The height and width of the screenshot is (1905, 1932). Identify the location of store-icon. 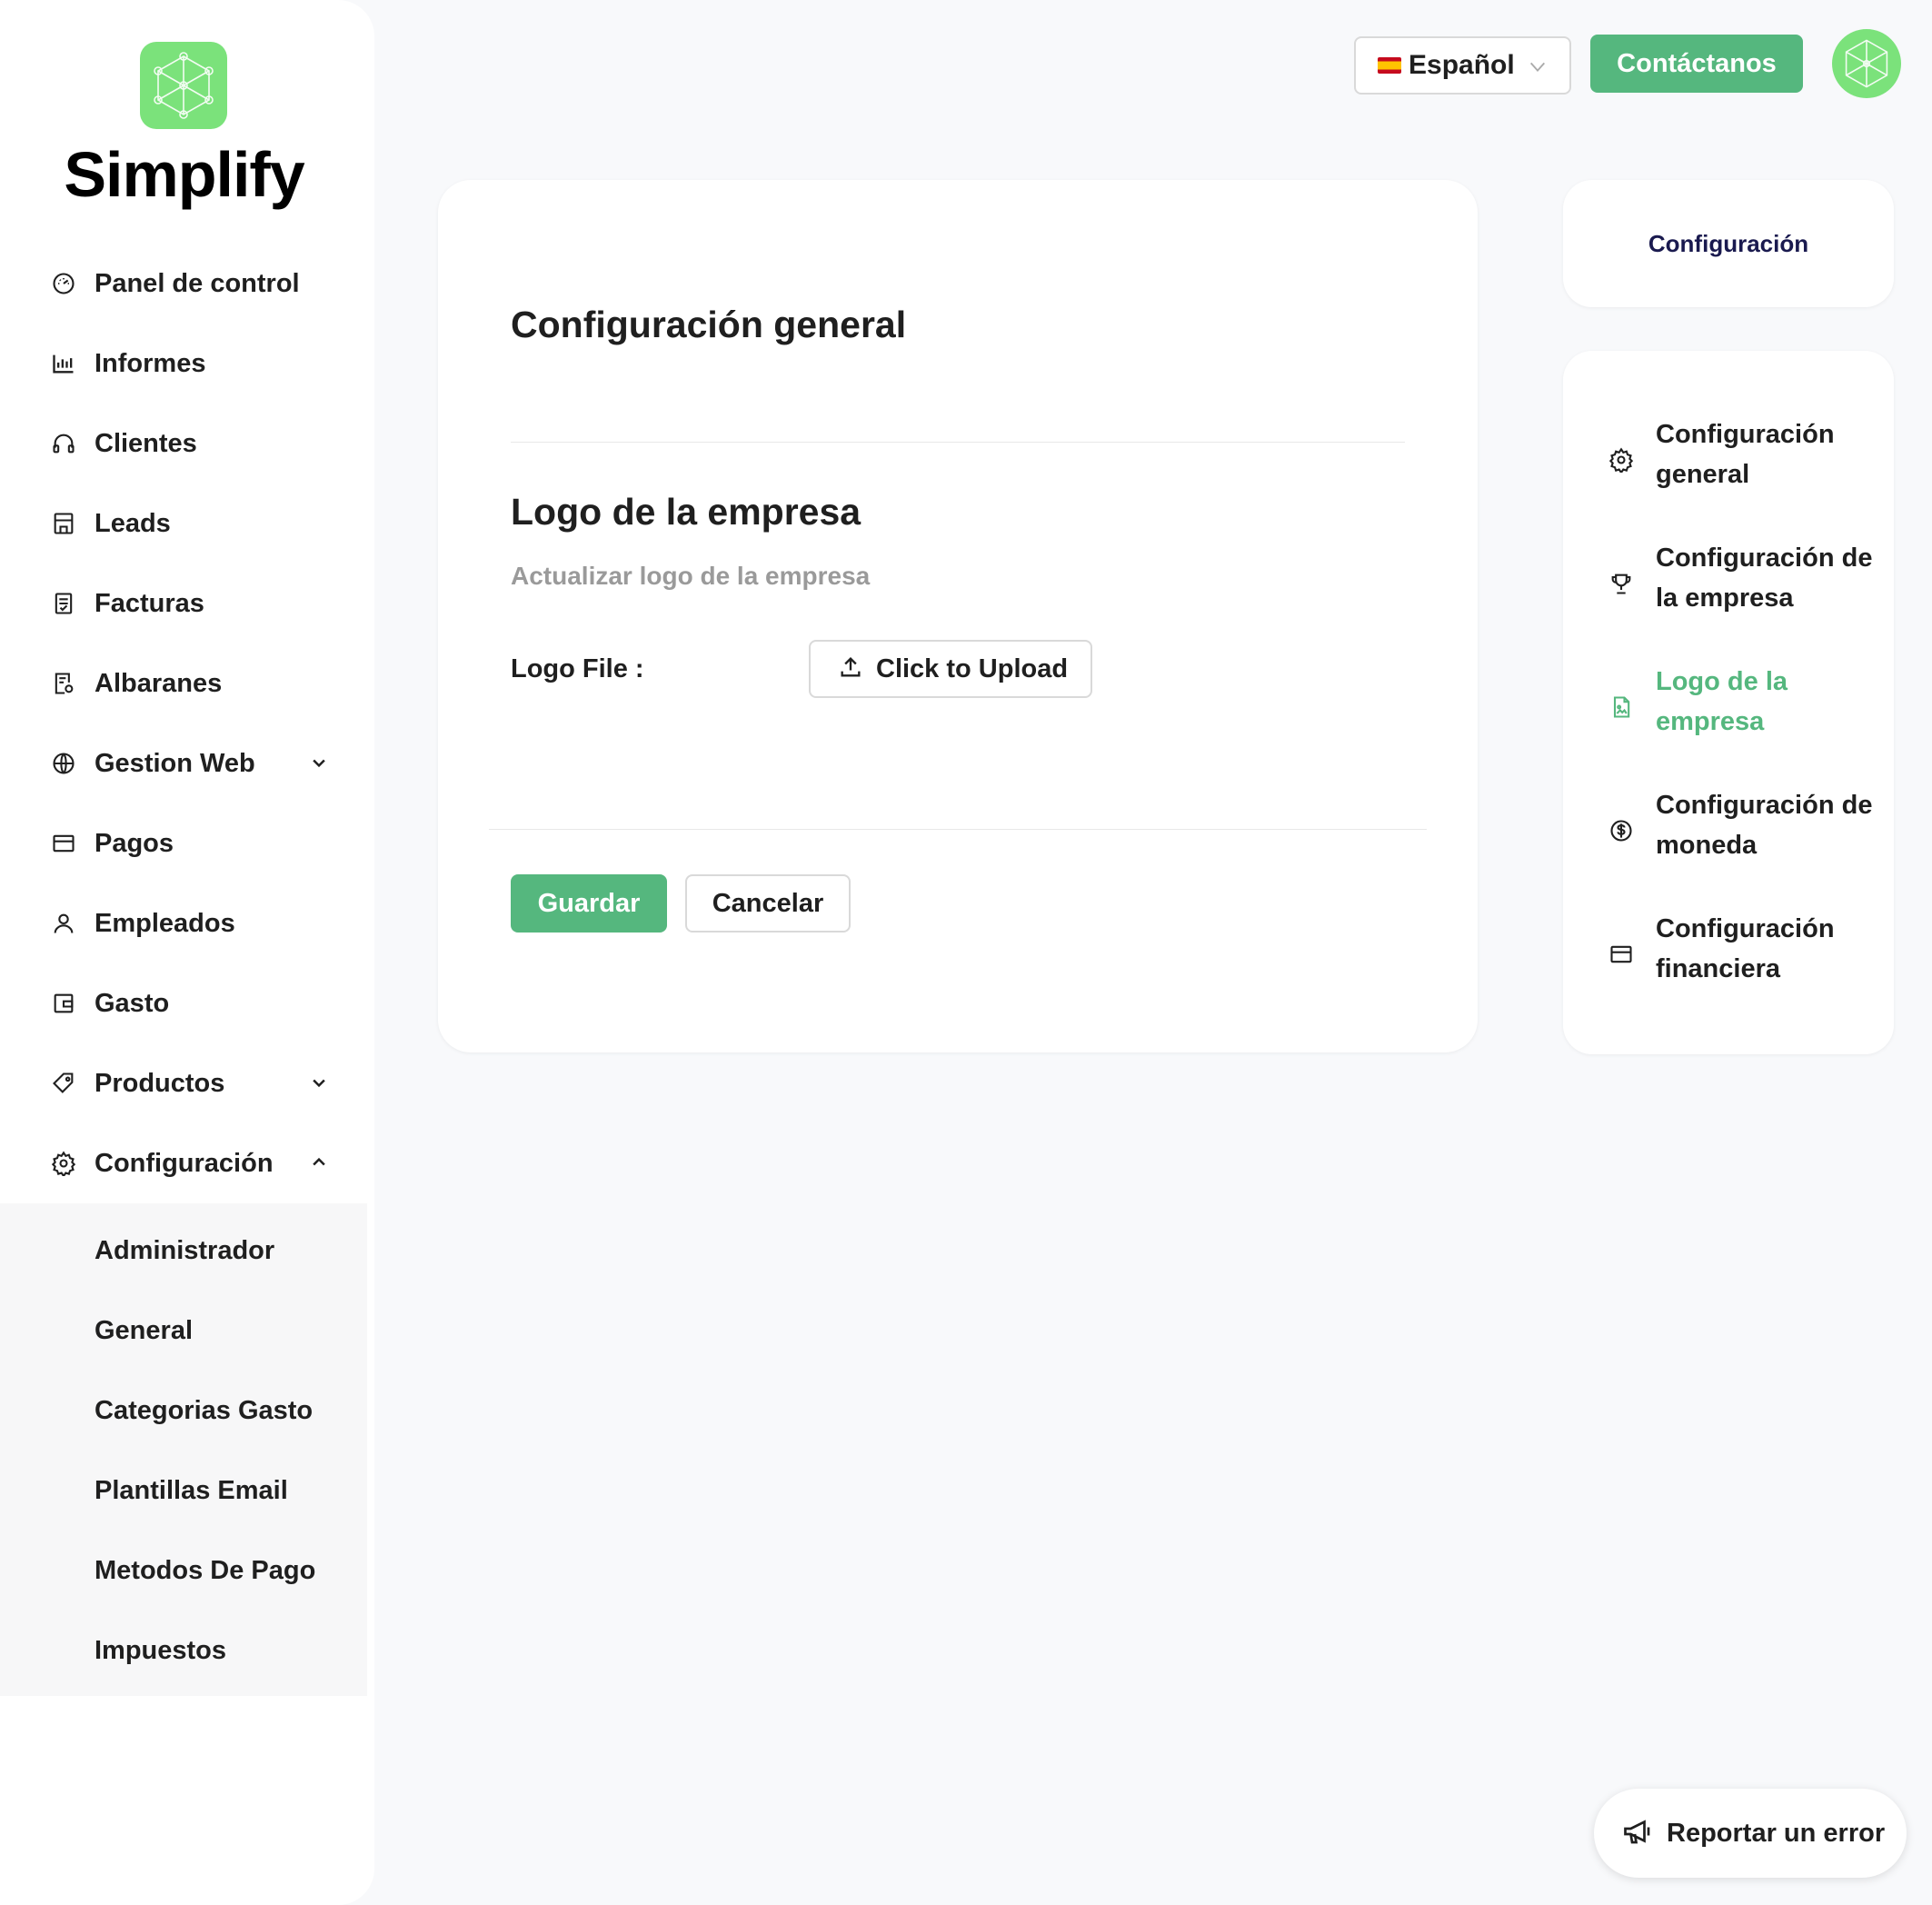
(63, 523).